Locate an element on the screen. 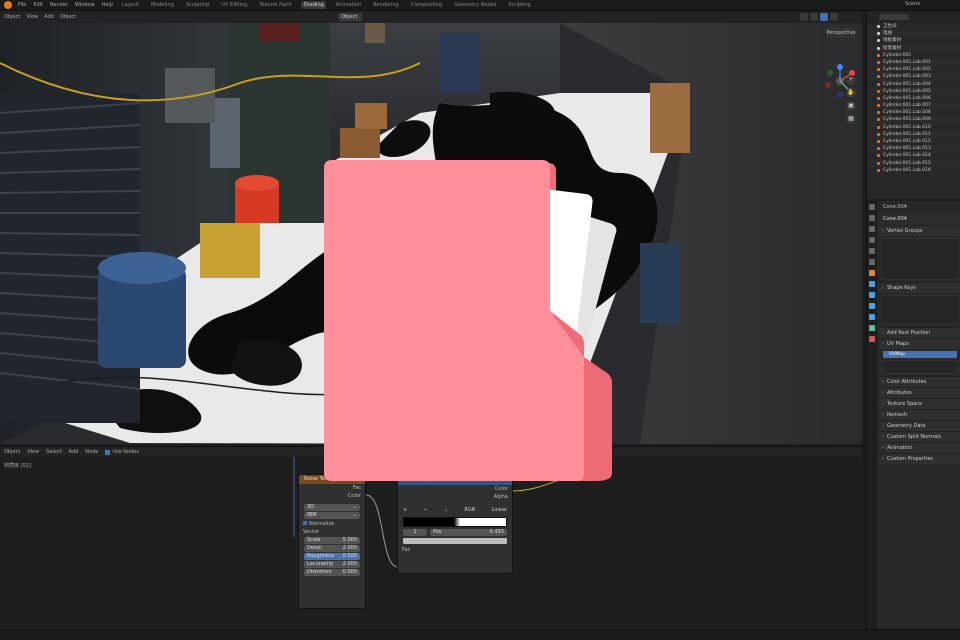 The width and height of the screenshot is (960, 640). tab-animation: Animation is located at coordinates (349, 5).